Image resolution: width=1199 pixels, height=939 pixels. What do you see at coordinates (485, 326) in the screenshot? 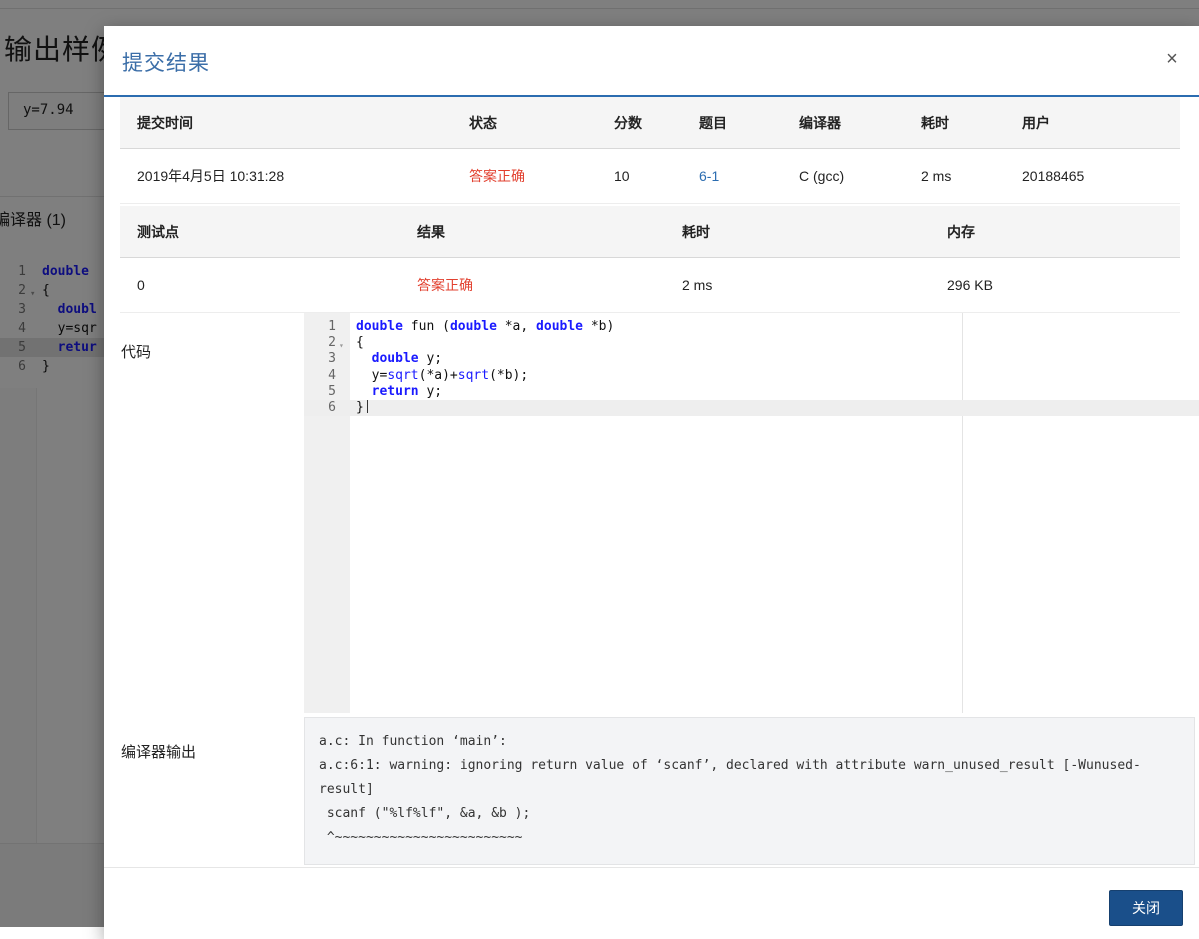
I see `code-line-text: double fun (double *a, double *b)` at bounding box center [485, 326].